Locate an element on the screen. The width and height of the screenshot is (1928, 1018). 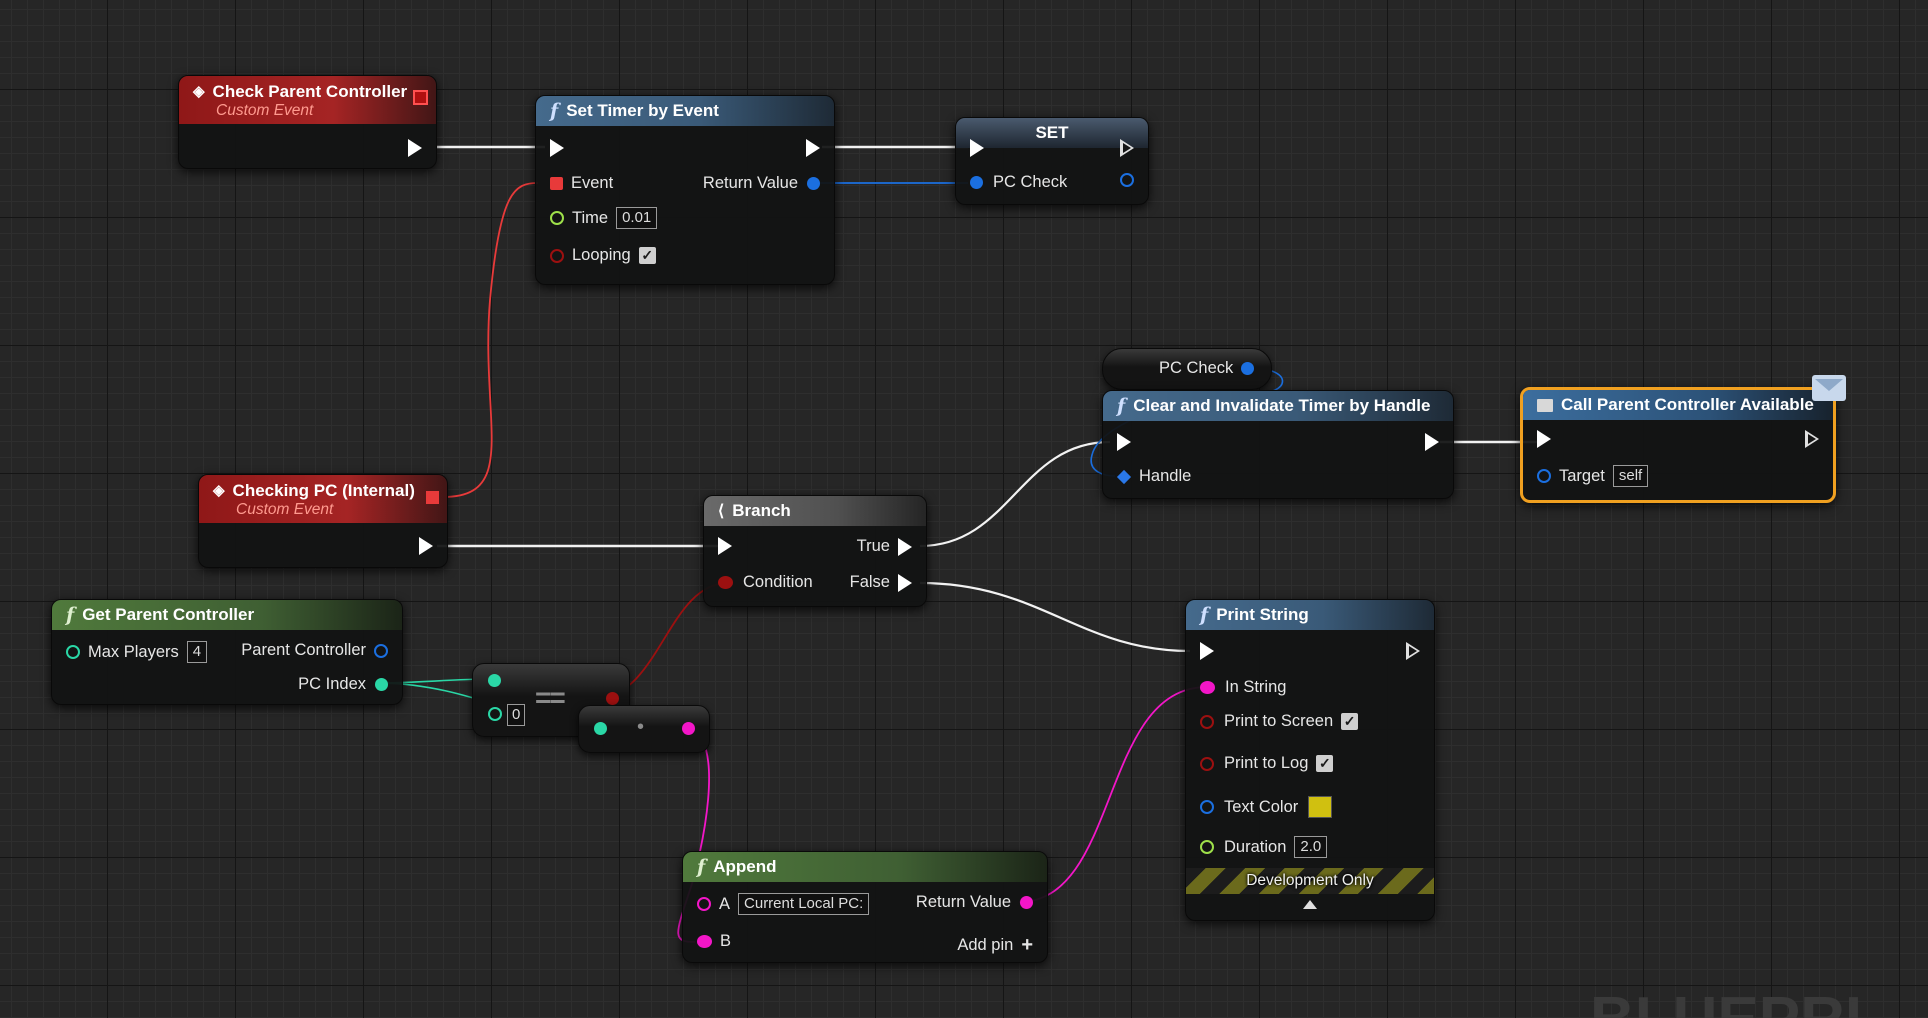
pin-label: Max Players is located at coordinates (133, 651).